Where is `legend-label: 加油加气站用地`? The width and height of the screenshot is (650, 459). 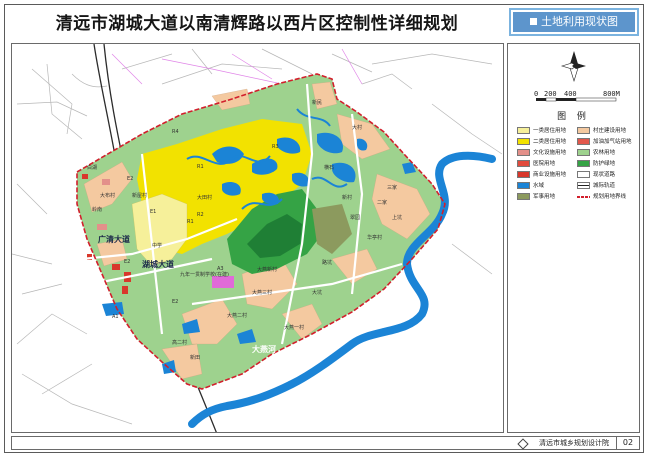 legend-label: 加油加气站用地 is located at coordinates (612, 142).